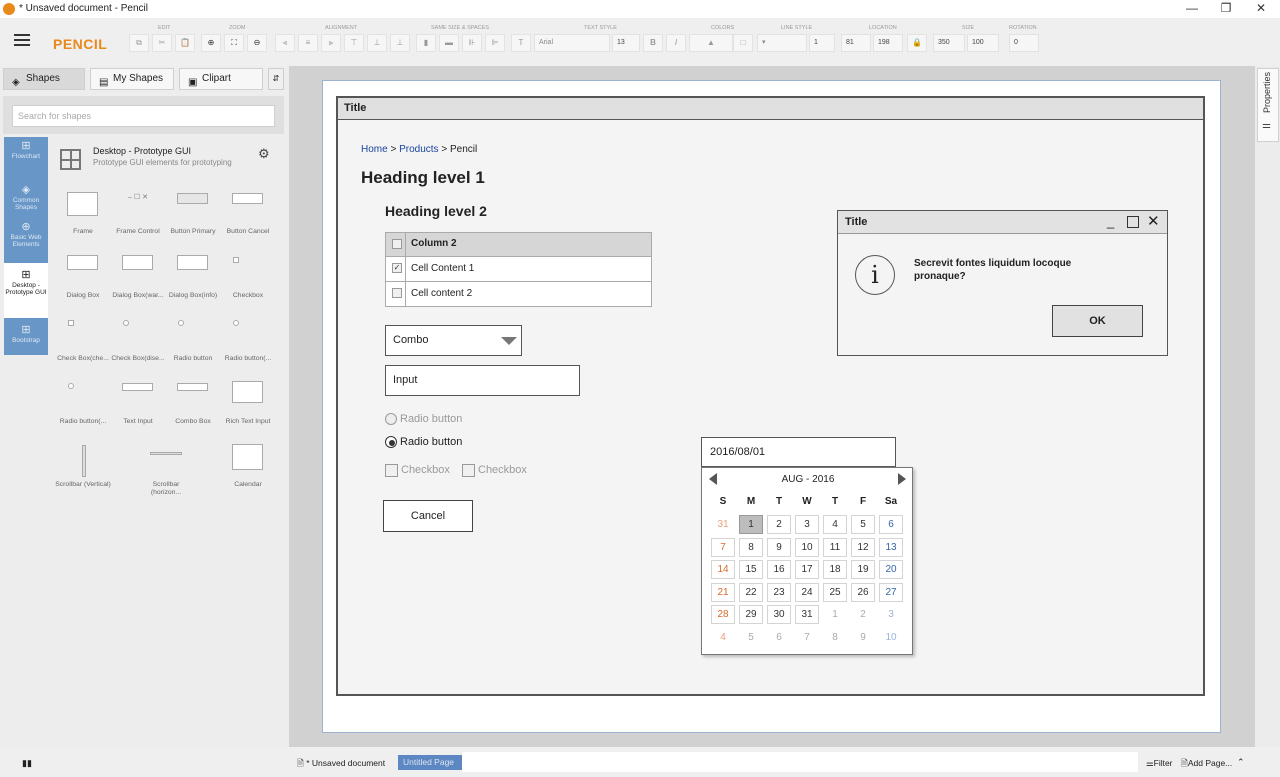  Describe the element at coordinates (276, 79) in the screenshot. I see `pin-icon: ⇵` at that location.